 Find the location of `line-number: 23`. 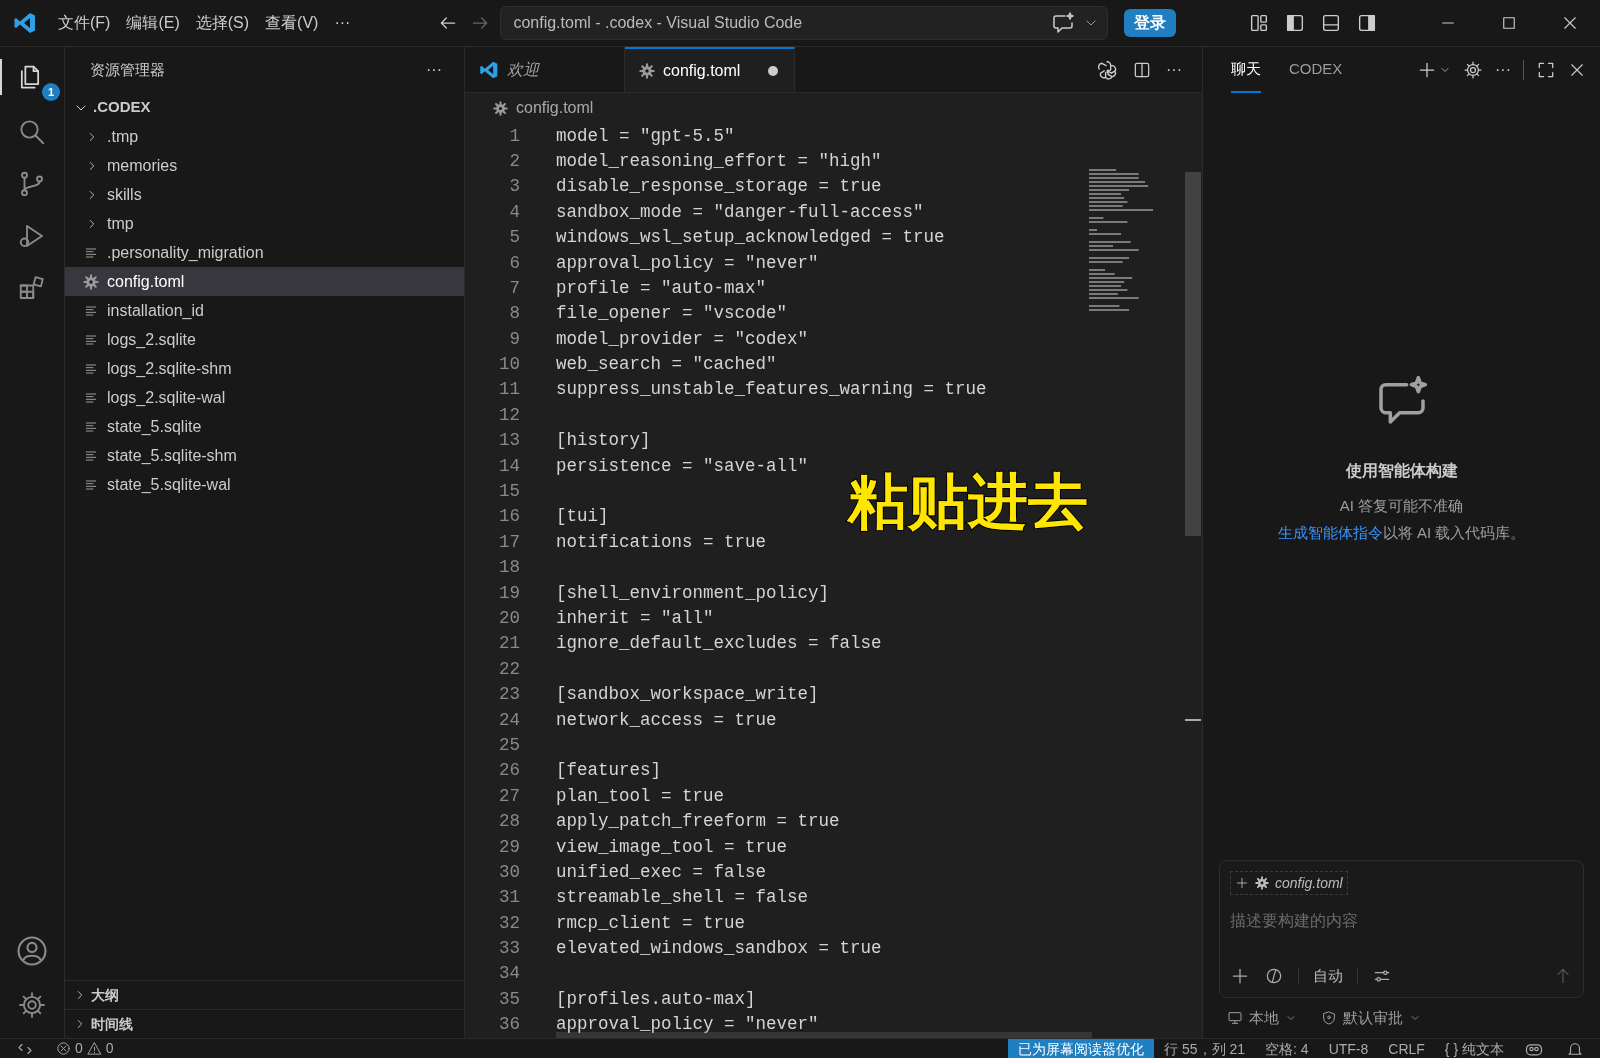

line-number: 23 is located at coordinates (509, 695).